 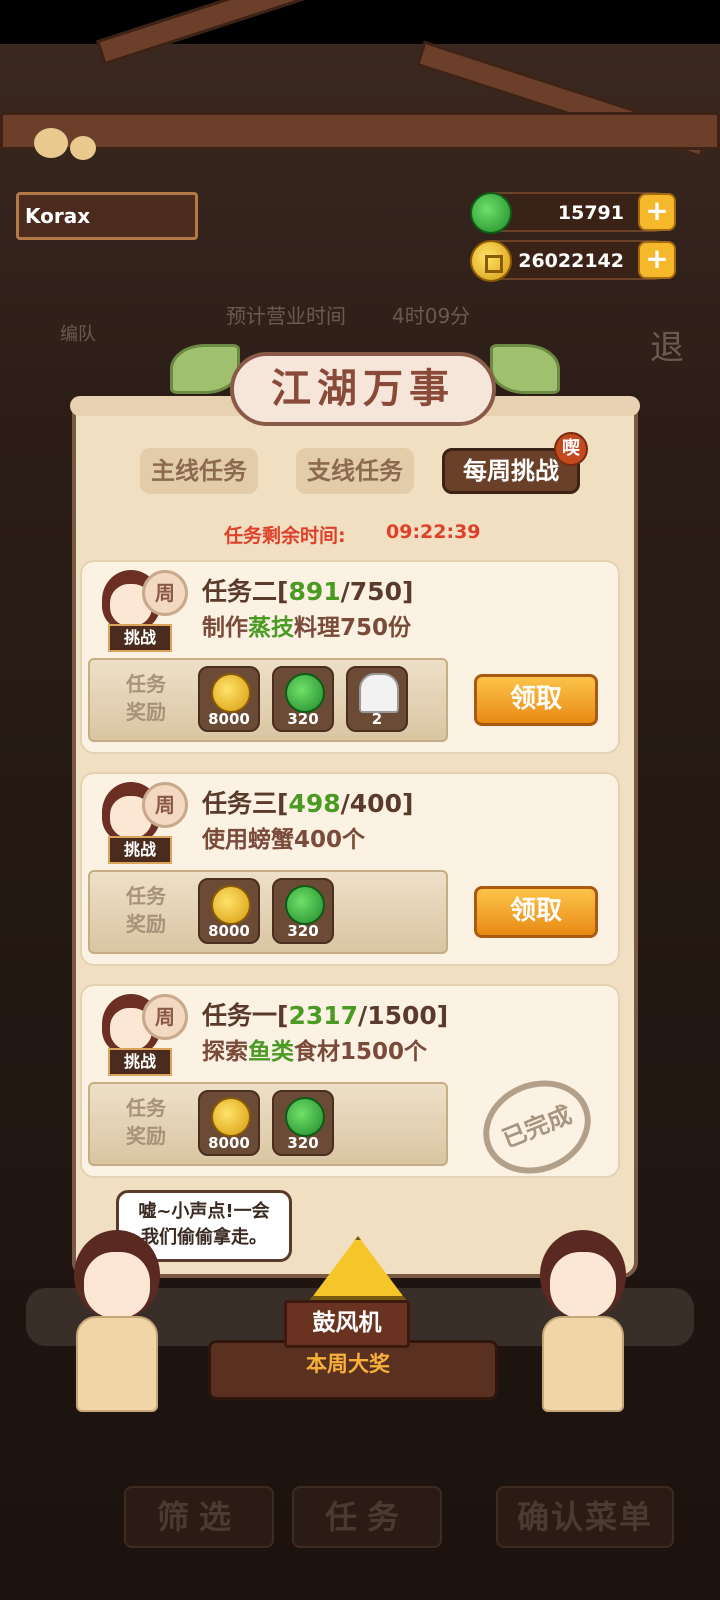 I want to click on task-desc-text: 探索, so click(x=225, y=1052).